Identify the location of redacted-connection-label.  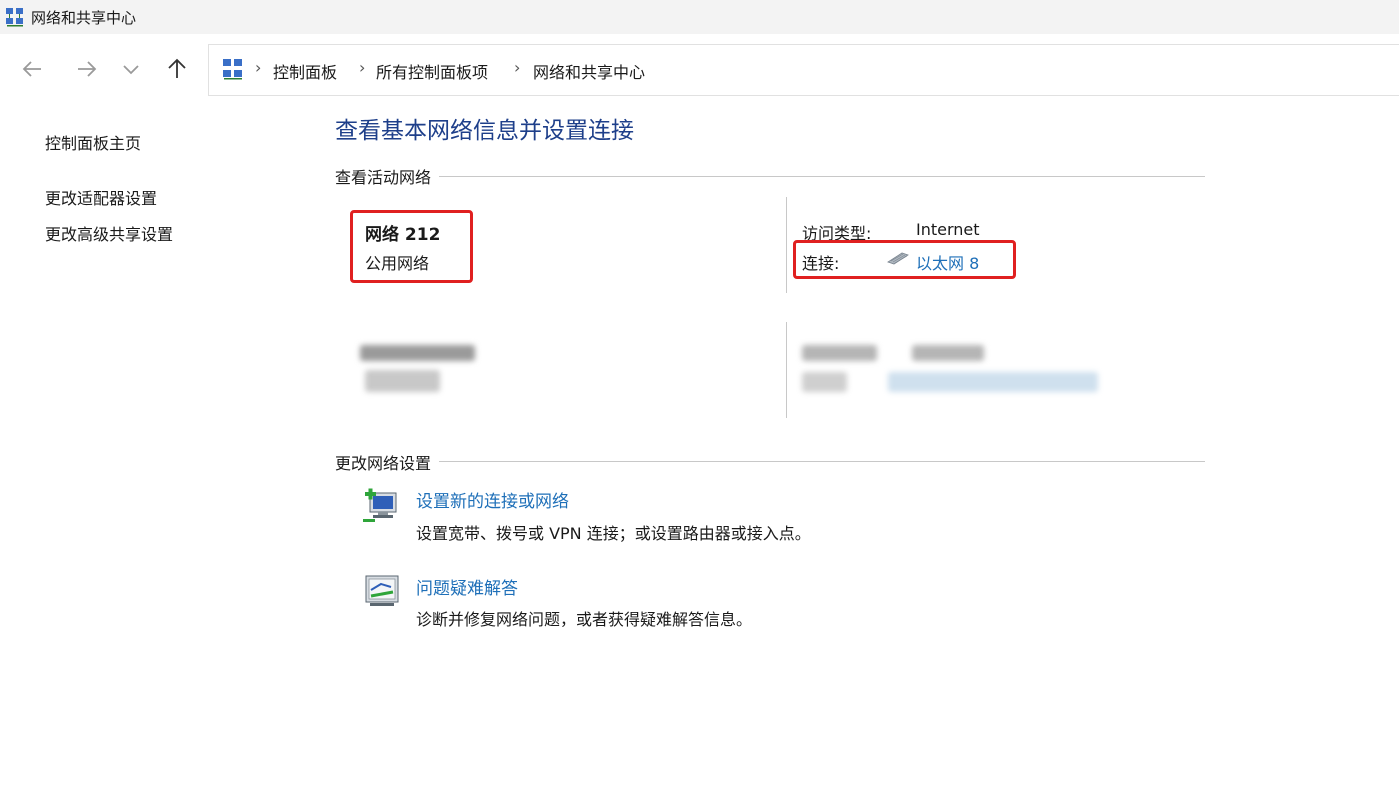
(824, 382).